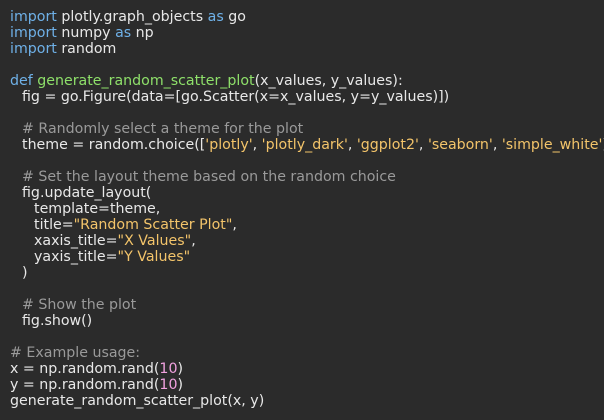 Image resolution: width=604 pixels, height=420 pixels. What do you see at coordinates (307, 401) in the screenshot?
I see `code-line: generate_random_scatter_plot(x, y)` at bounding box center [307, 401].